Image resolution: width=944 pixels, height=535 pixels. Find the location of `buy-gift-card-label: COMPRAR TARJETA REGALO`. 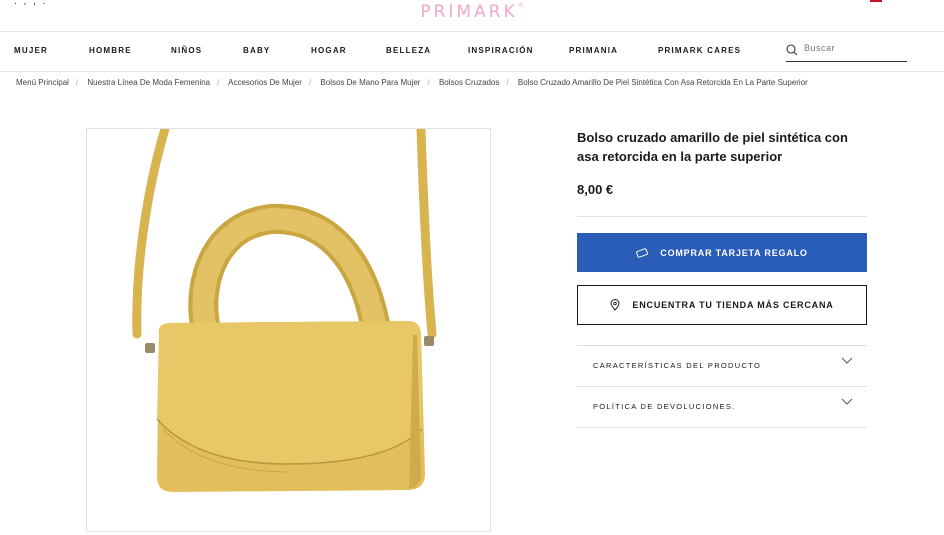

buy-gift-card-label: COMPRAR TARJETA REGALO is located at coordinates (734, 252).